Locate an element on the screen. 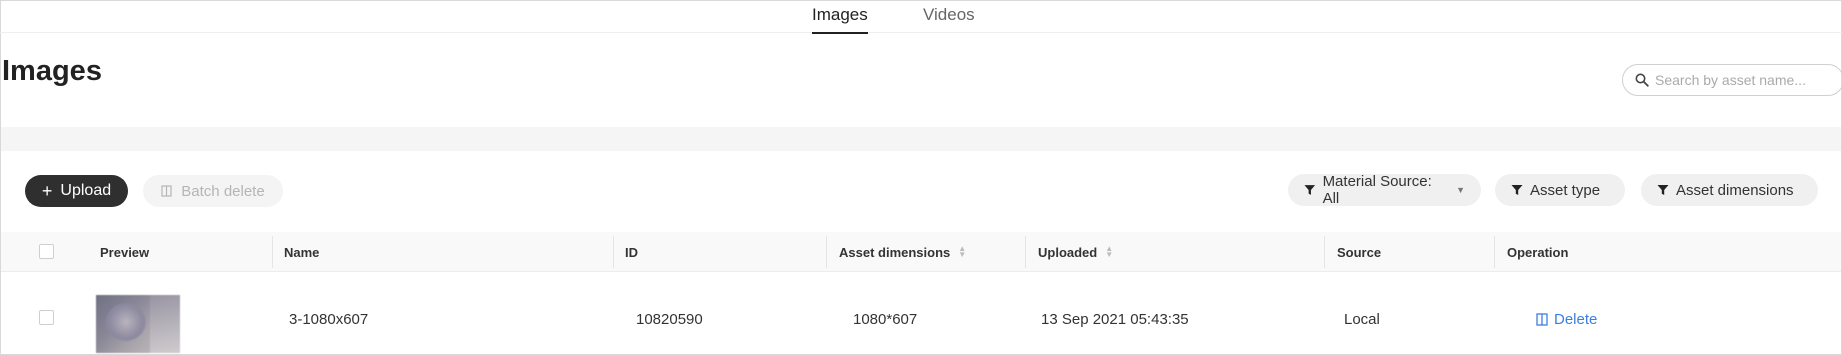 The width and height of the screenshot is (1842, 355). page-title: Images is located at coordinates (52, 71).